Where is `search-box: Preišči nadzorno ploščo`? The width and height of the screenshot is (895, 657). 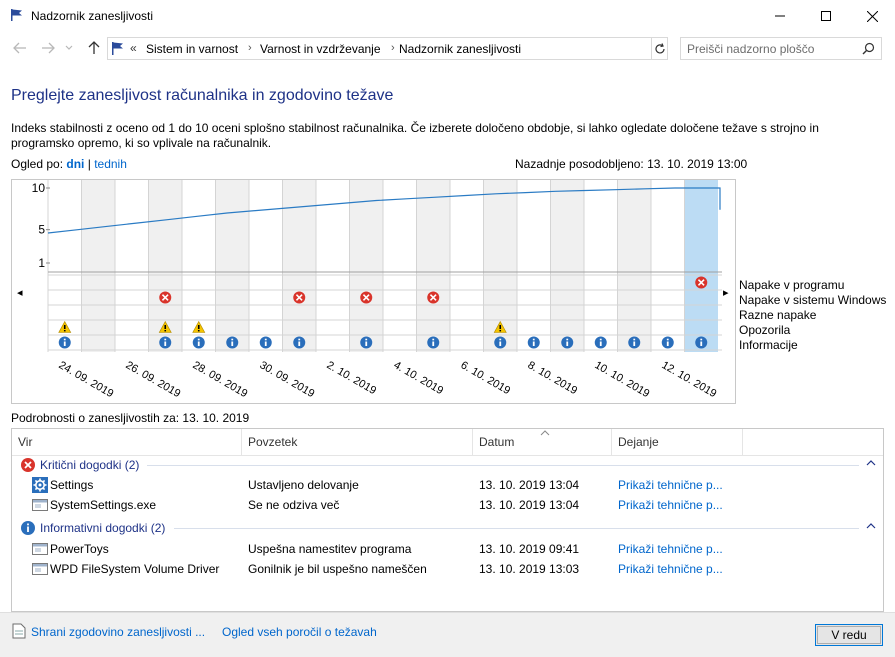 search-box: Preišči nadzorno ploščo is located at coordinates (781, 48).